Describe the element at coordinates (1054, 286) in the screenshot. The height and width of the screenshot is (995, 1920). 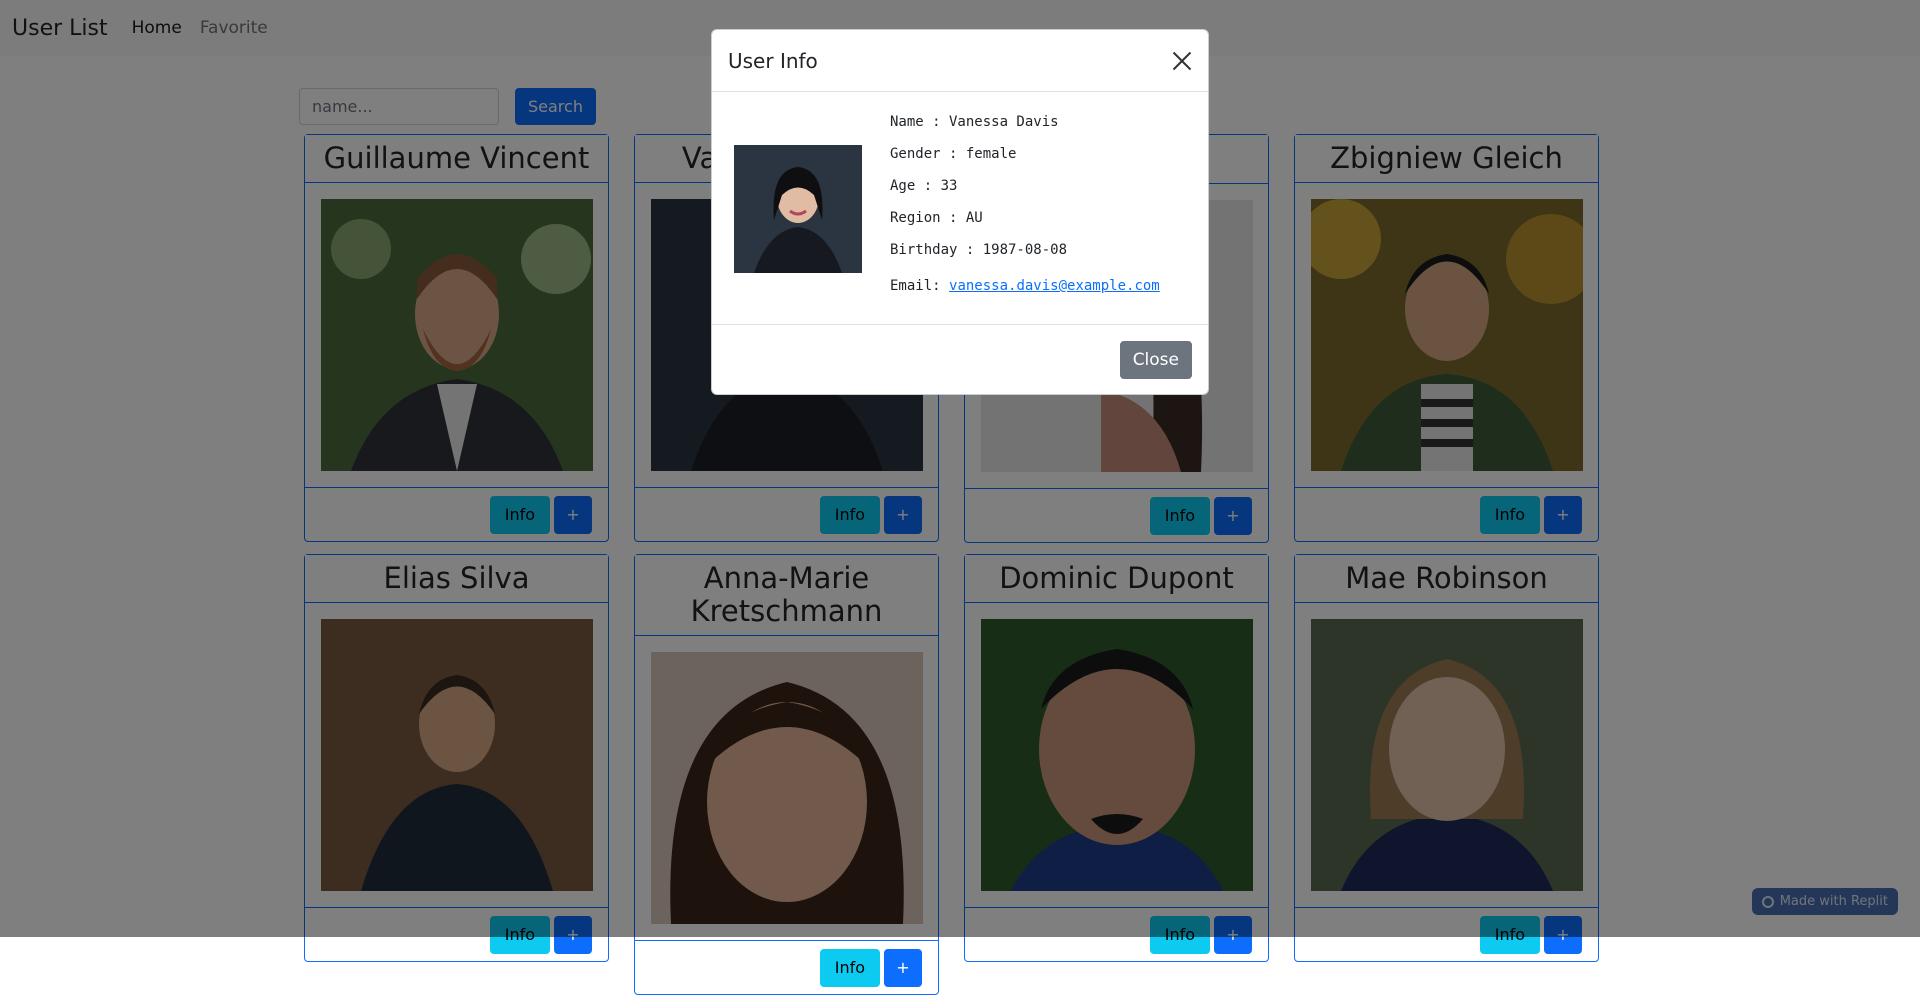
I see `email-link: vanessa.davis@example.com` at that location.